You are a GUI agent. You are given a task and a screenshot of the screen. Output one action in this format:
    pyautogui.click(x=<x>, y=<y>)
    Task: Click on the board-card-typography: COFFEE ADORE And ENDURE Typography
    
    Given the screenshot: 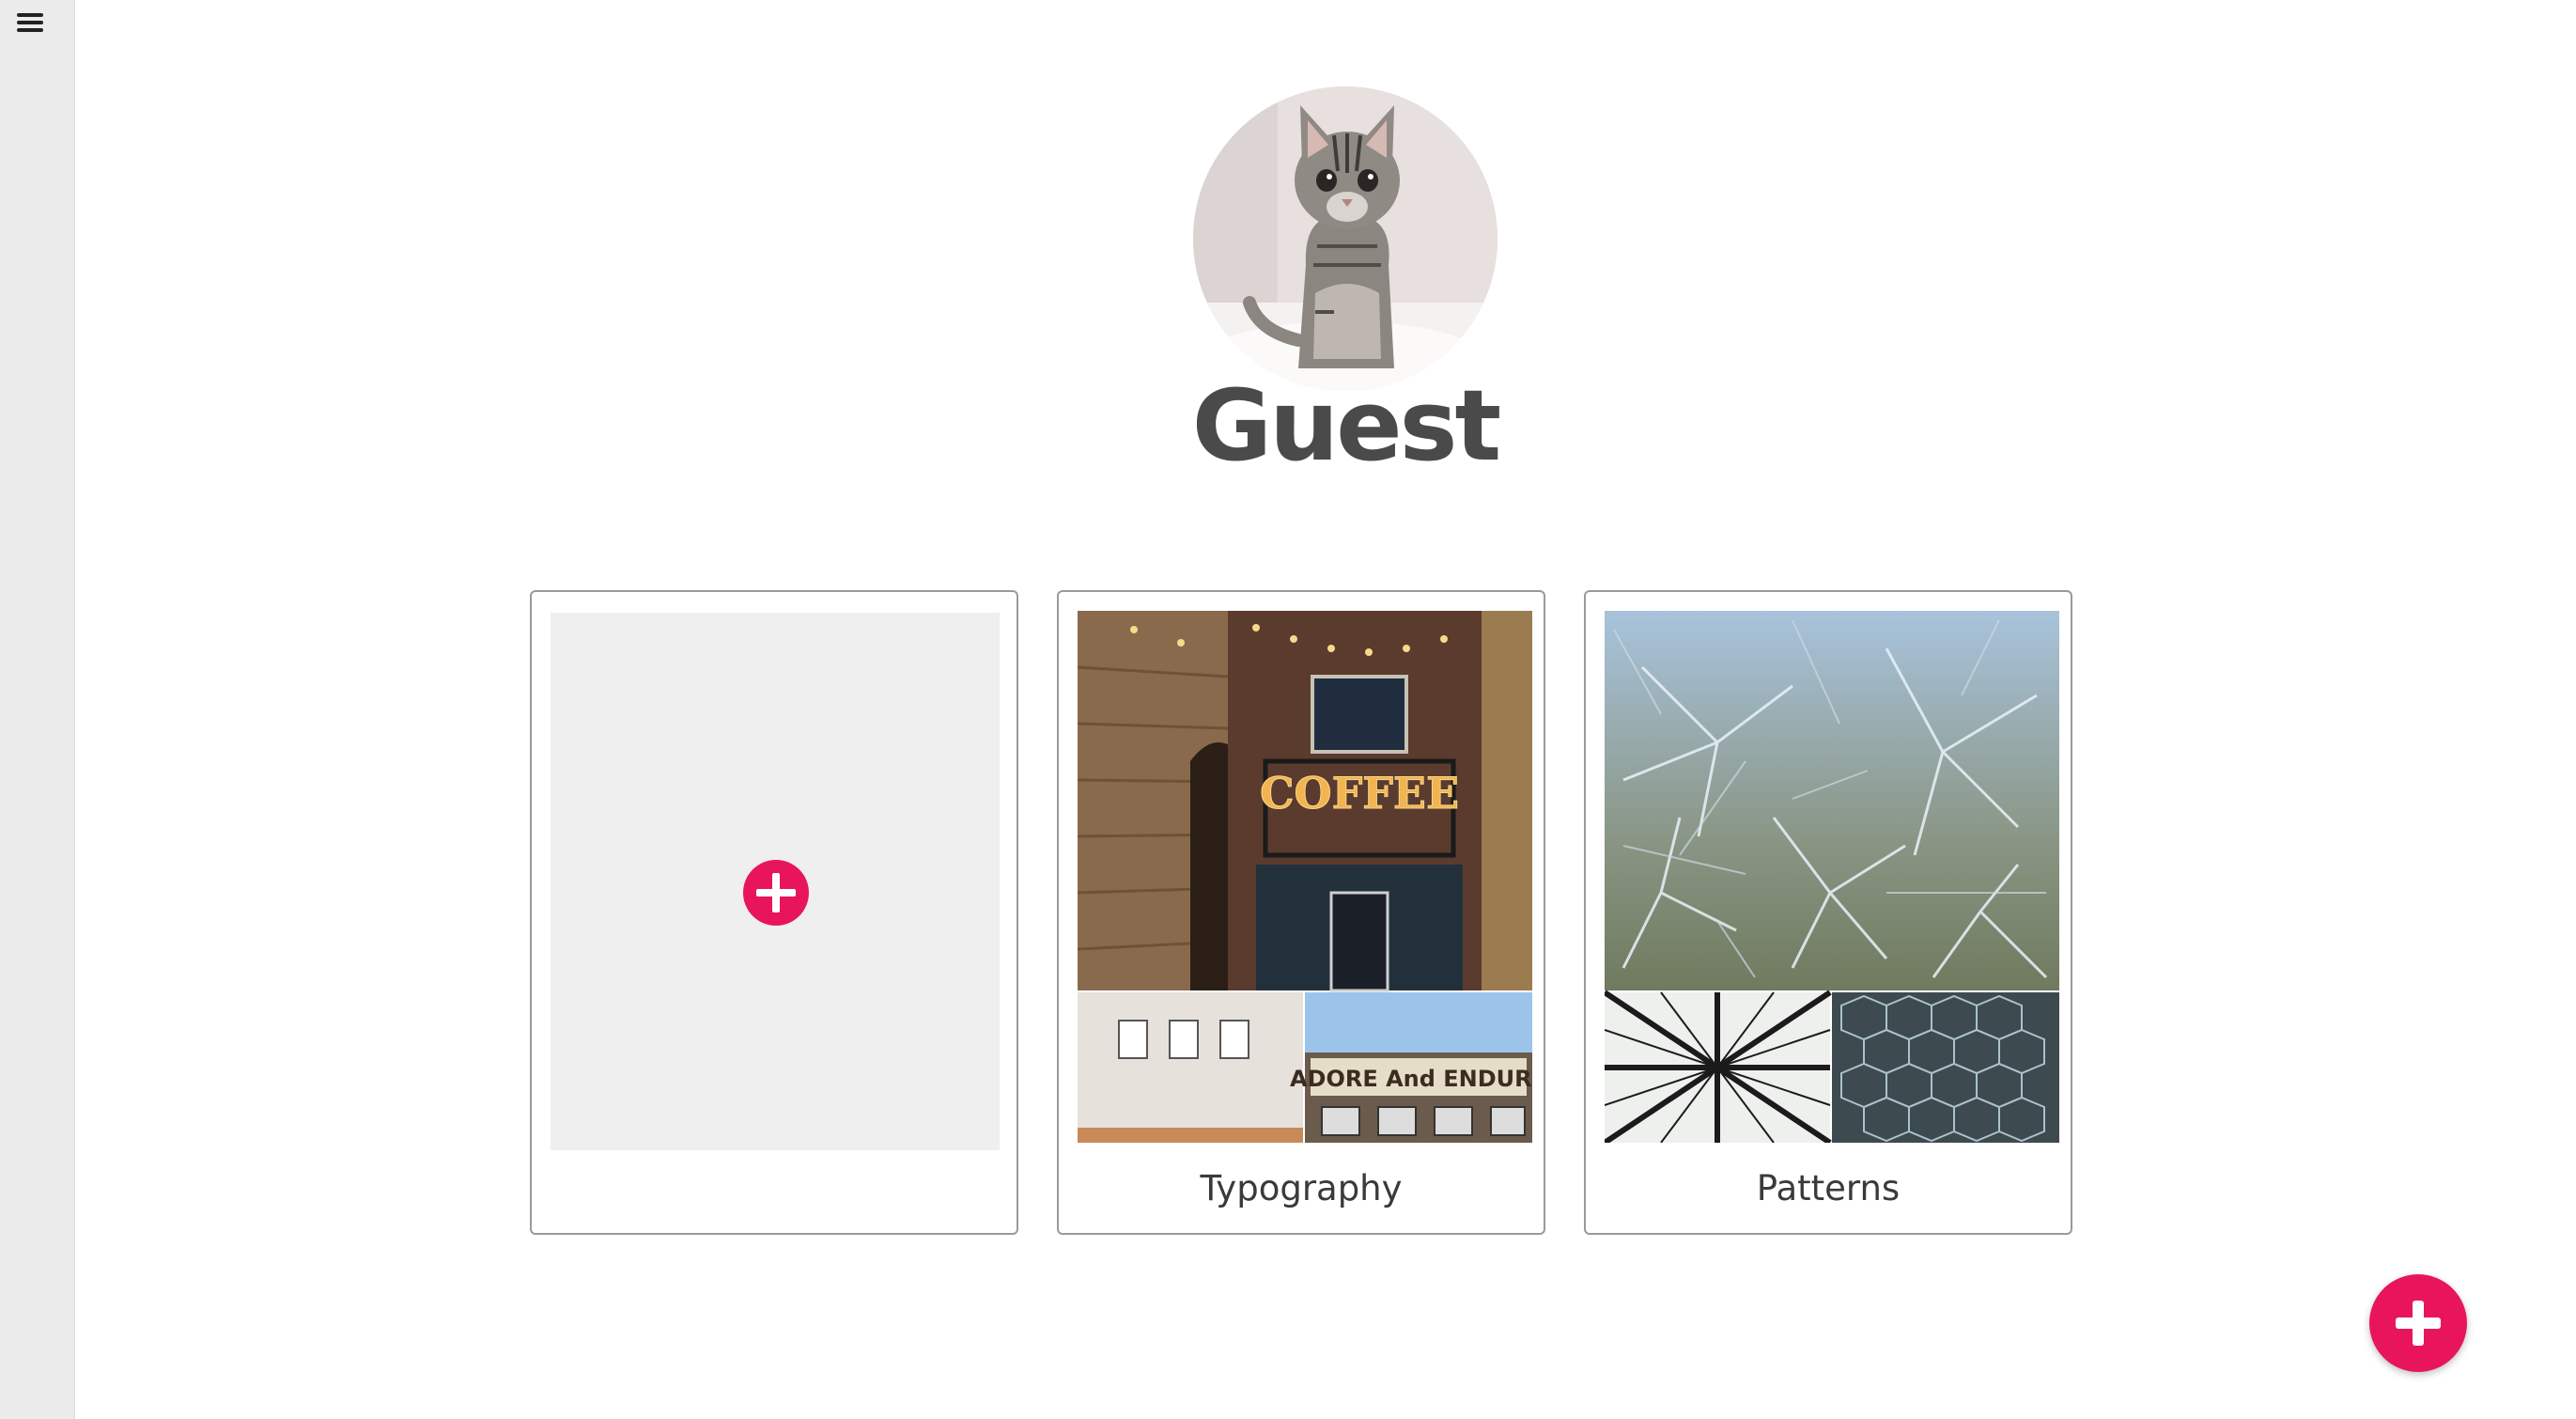 What is the action you would take?
    pyautogui.click(x=1301, y=912)
    